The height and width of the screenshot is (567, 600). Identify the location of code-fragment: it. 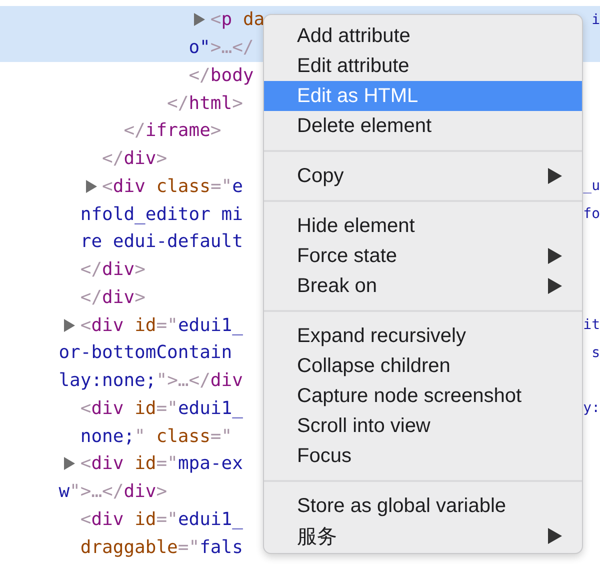
(591, 325).